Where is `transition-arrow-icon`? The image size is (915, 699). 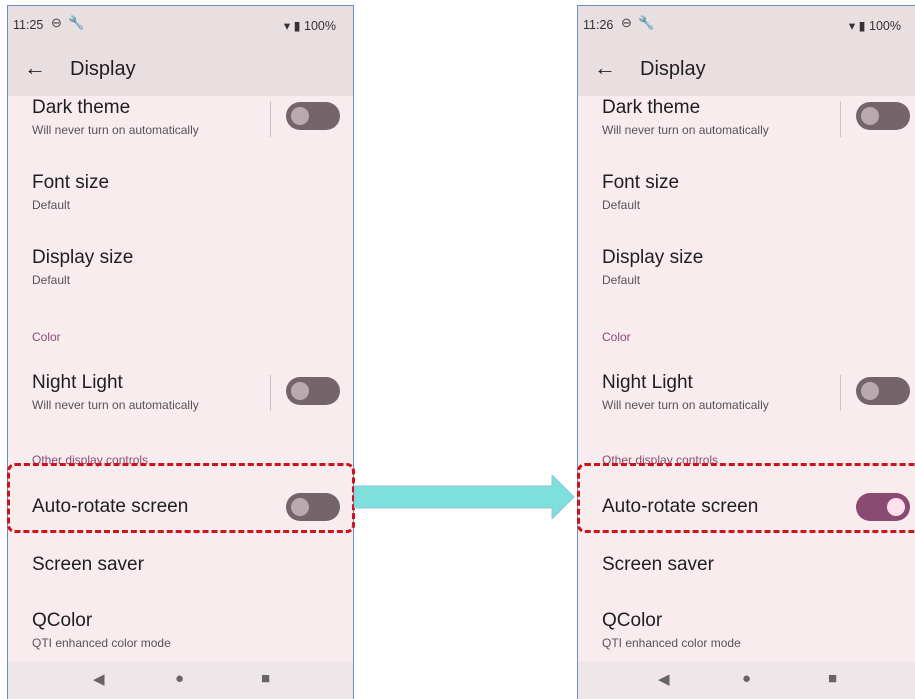 transition-arrow-icon is located at coordinates (464, 497).